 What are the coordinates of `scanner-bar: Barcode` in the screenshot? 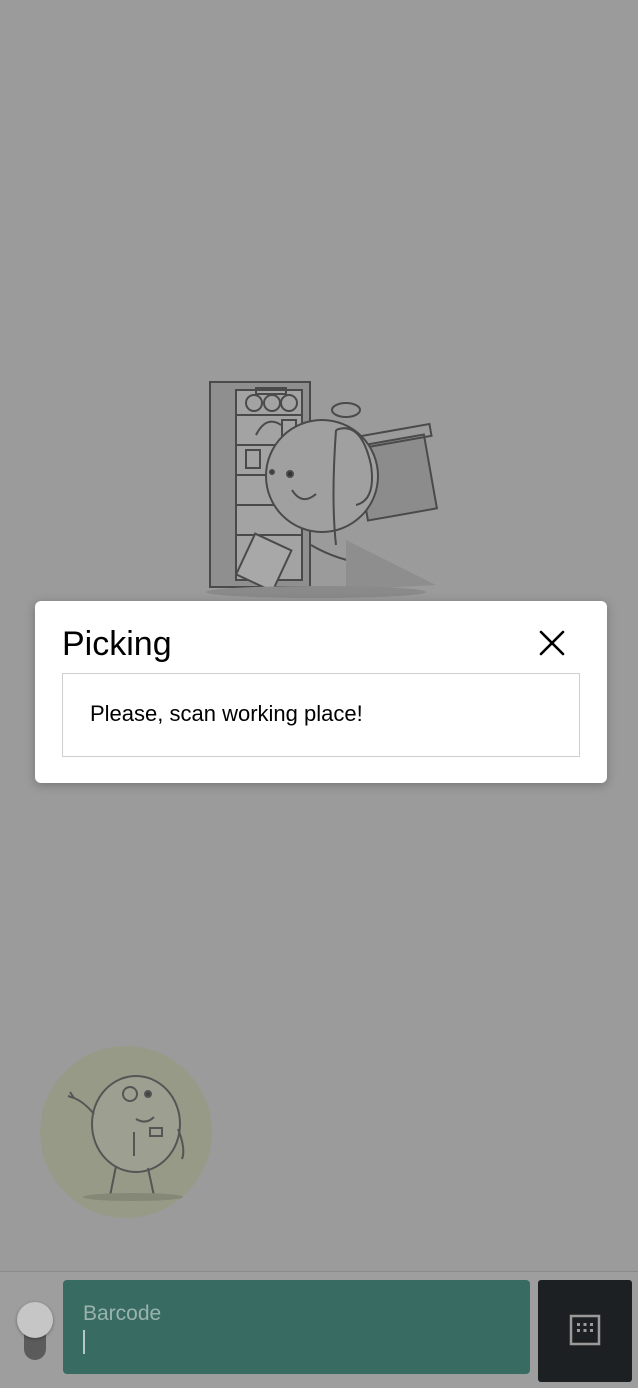 It's located at (319, 1329).